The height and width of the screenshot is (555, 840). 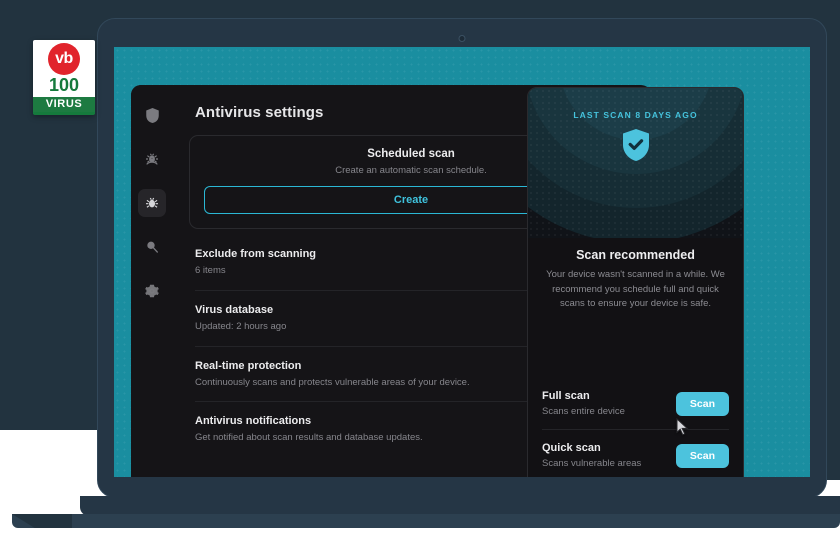 I want to click on laptop-base, so click(x=460, y=506).